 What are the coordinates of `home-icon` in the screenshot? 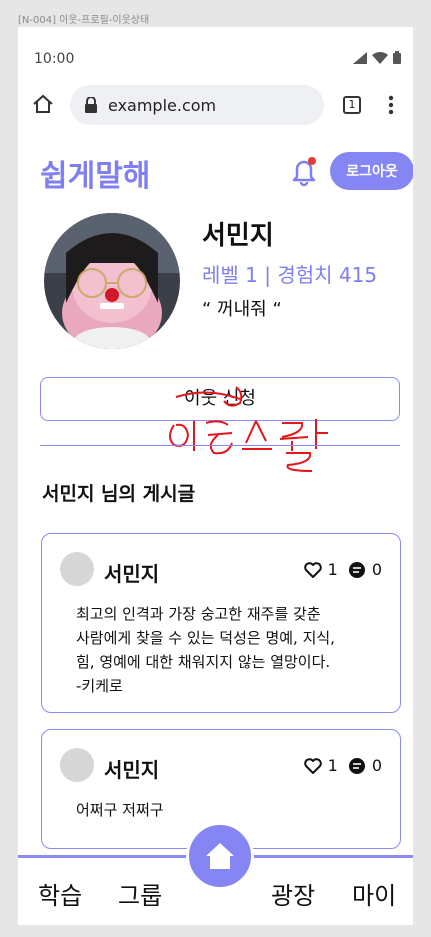 It's located at (220, 856).